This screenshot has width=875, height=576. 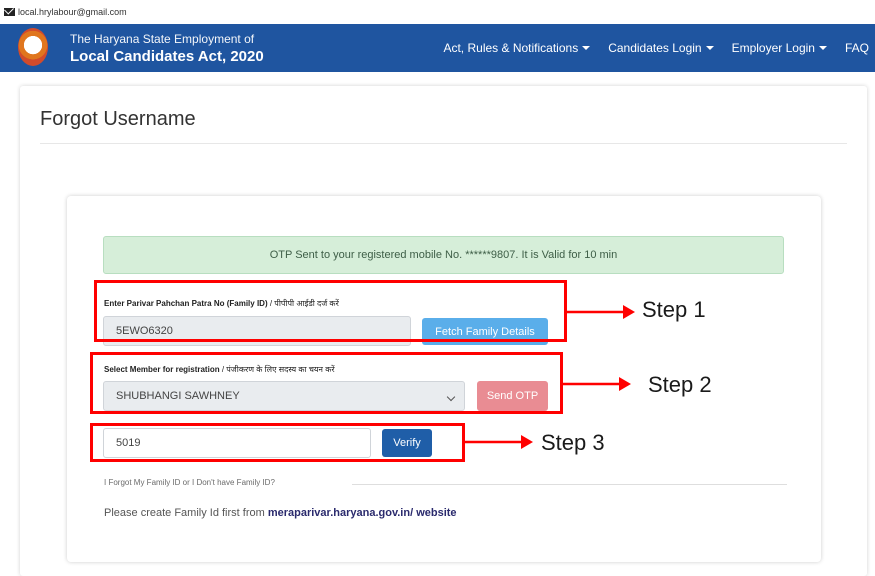 I want to click on top-strip: local.hrylabour@gmail.com, so click(x=437, y=12).